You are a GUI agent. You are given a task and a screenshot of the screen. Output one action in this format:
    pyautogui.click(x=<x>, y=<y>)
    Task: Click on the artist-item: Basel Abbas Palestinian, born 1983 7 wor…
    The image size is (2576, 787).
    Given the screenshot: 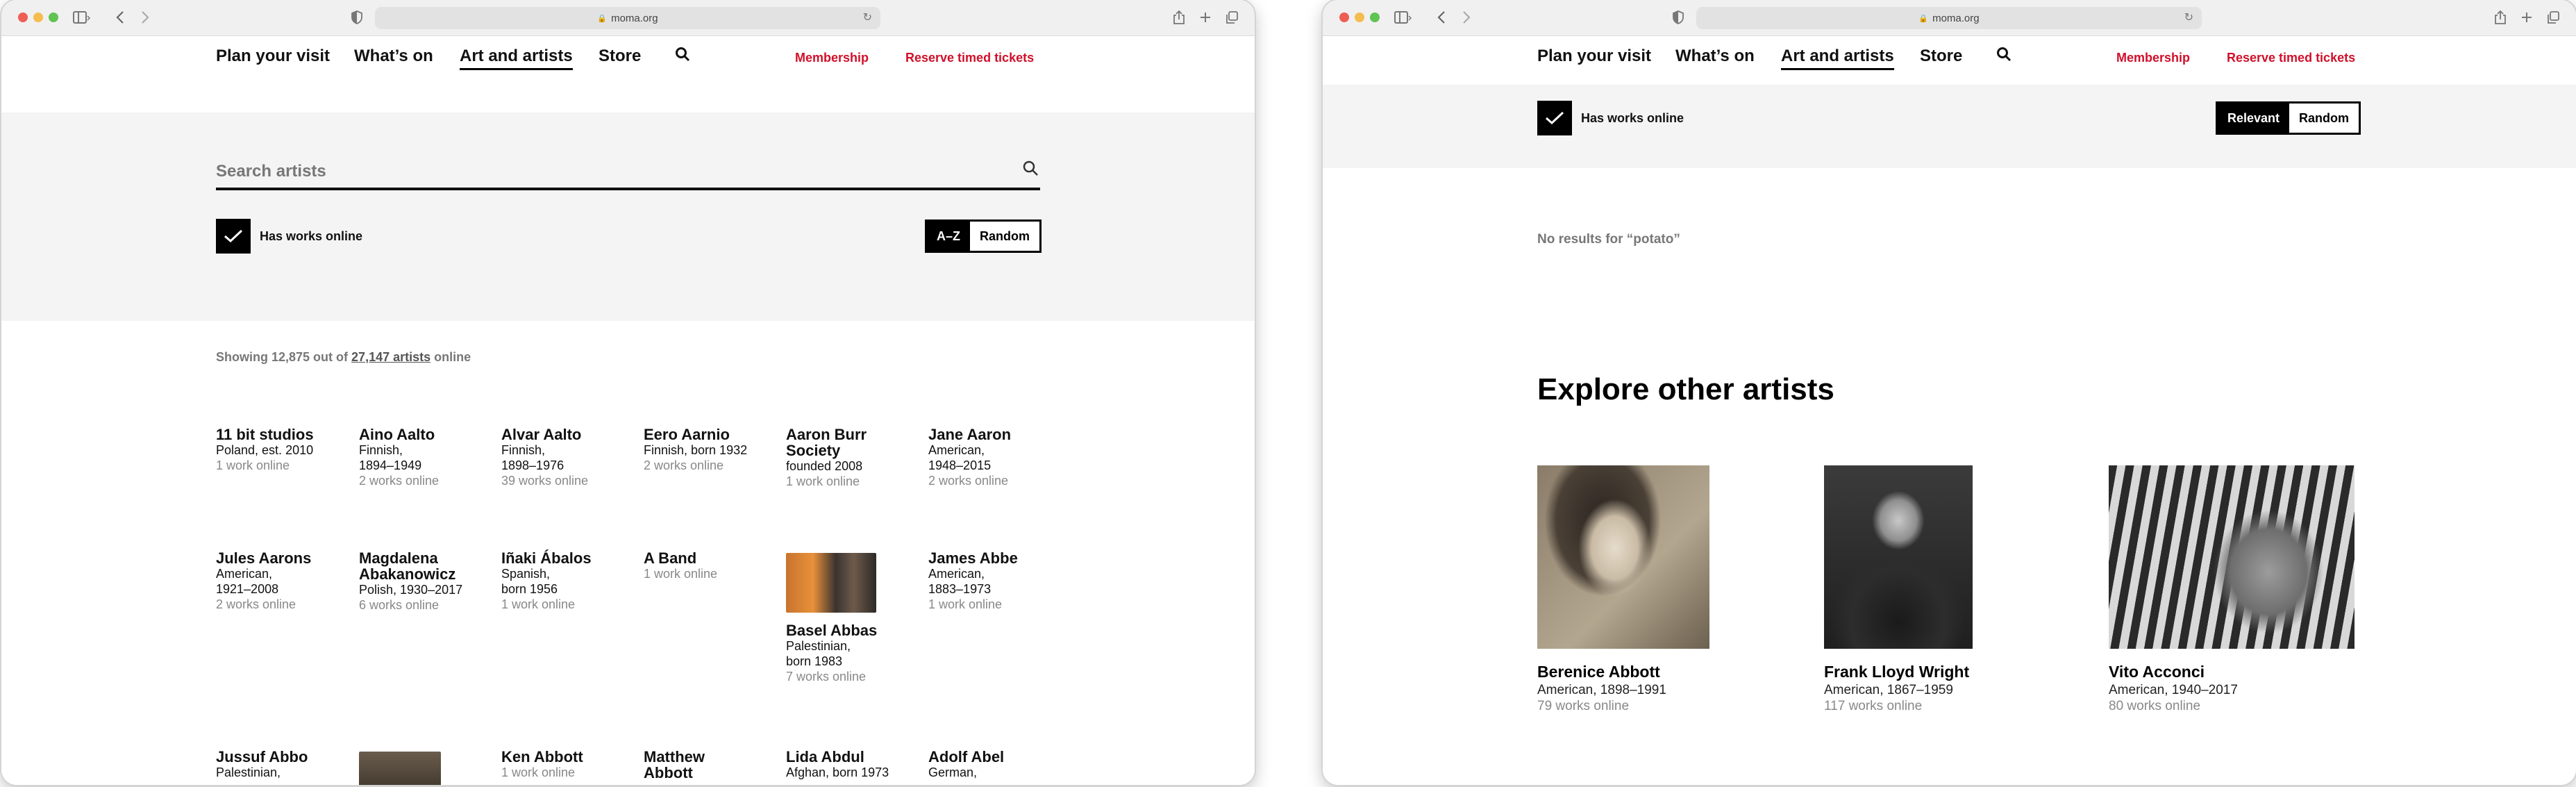 What is the action you would take?
    pyautogui.click(x=848, y=618)
    